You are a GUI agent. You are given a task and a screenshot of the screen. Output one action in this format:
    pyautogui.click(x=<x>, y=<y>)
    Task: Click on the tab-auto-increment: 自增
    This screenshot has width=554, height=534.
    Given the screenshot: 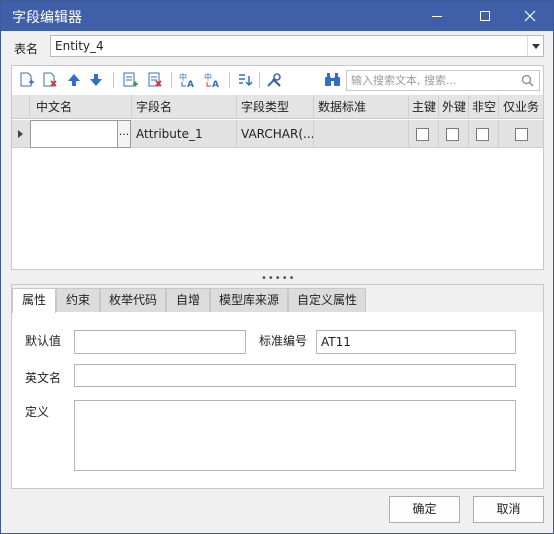 What is the action you would take?
    pyautogui.click(x=188, y=300)
    